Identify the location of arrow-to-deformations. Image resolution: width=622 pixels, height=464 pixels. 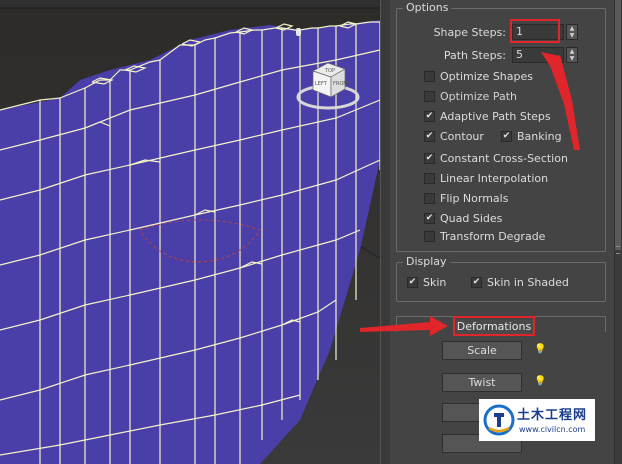
(404, 326).